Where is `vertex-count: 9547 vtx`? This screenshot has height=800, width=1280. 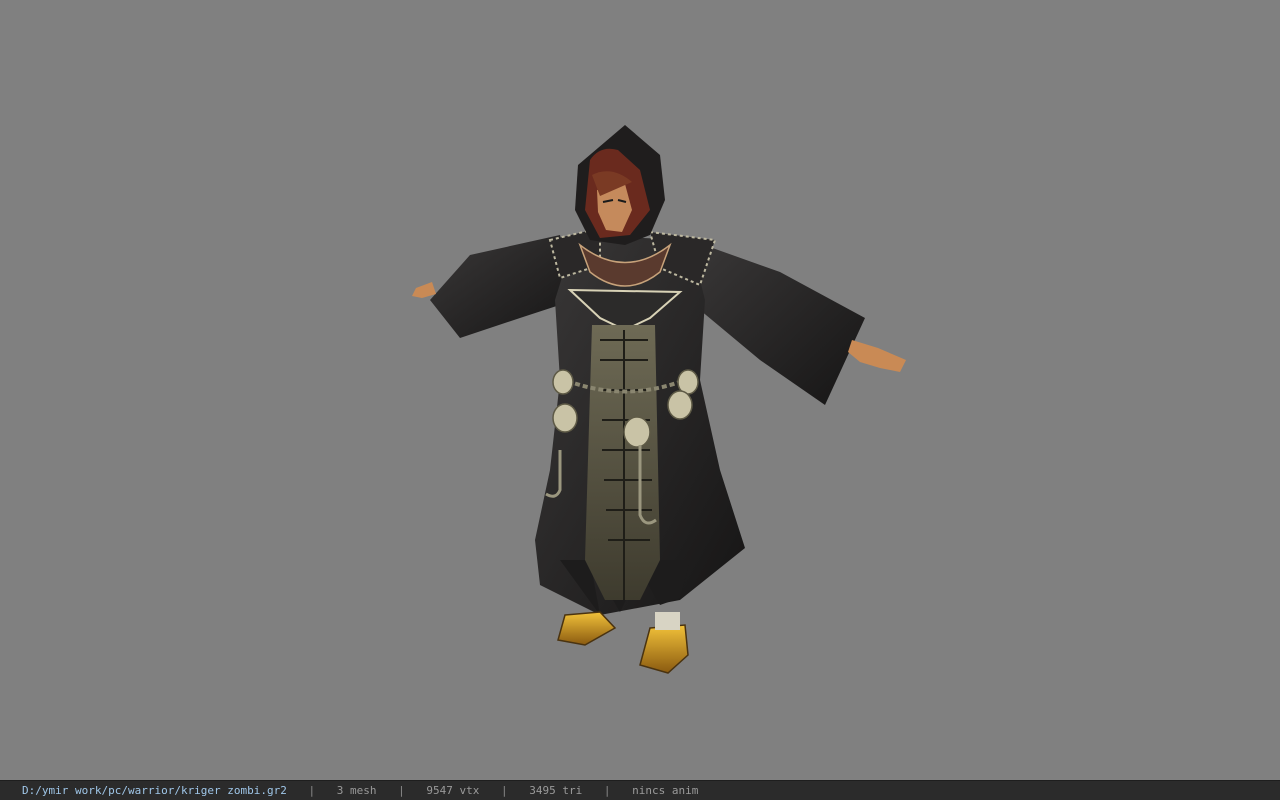 vertex-count: 9547 vtx is located at coordinates (453, 790).